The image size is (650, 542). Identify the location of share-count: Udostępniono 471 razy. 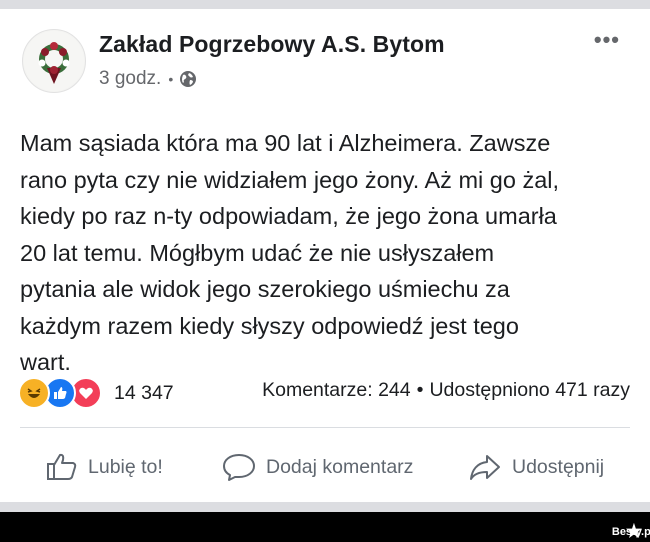
(529, 390).